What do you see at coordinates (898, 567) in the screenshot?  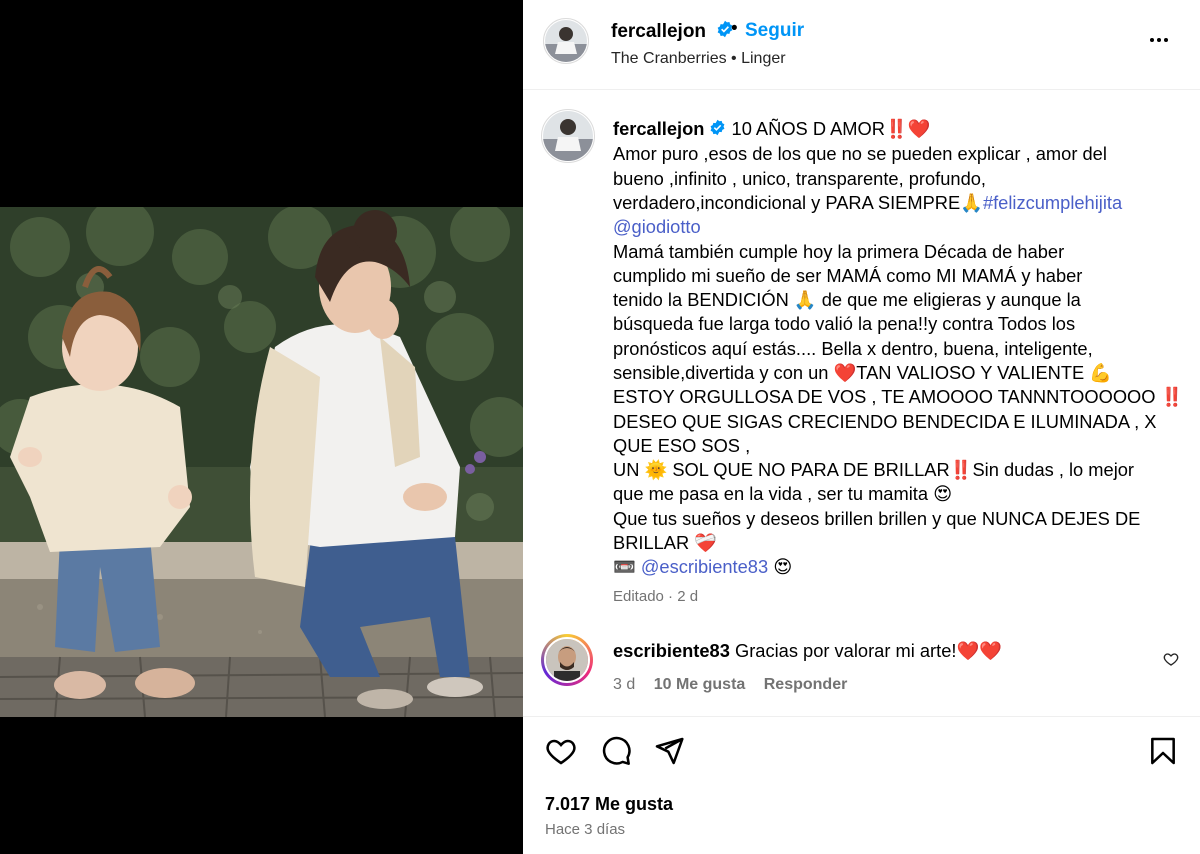 I see `caption-line: 📼 @escribiente83 😍` at bounding box center [898, 567].